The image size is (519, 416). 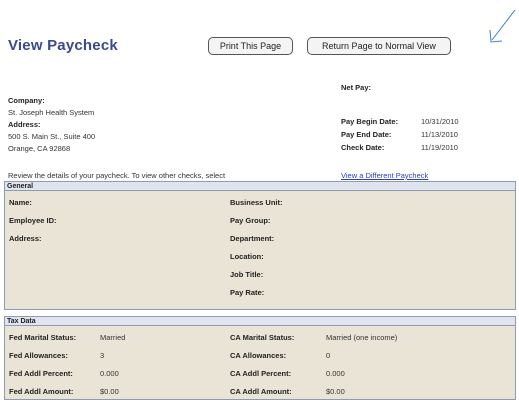 What do you see at coordinates (356, 87) in the screenshot?
I see `net-pay-label: Net Pay:` at bounding box center [356, 87].